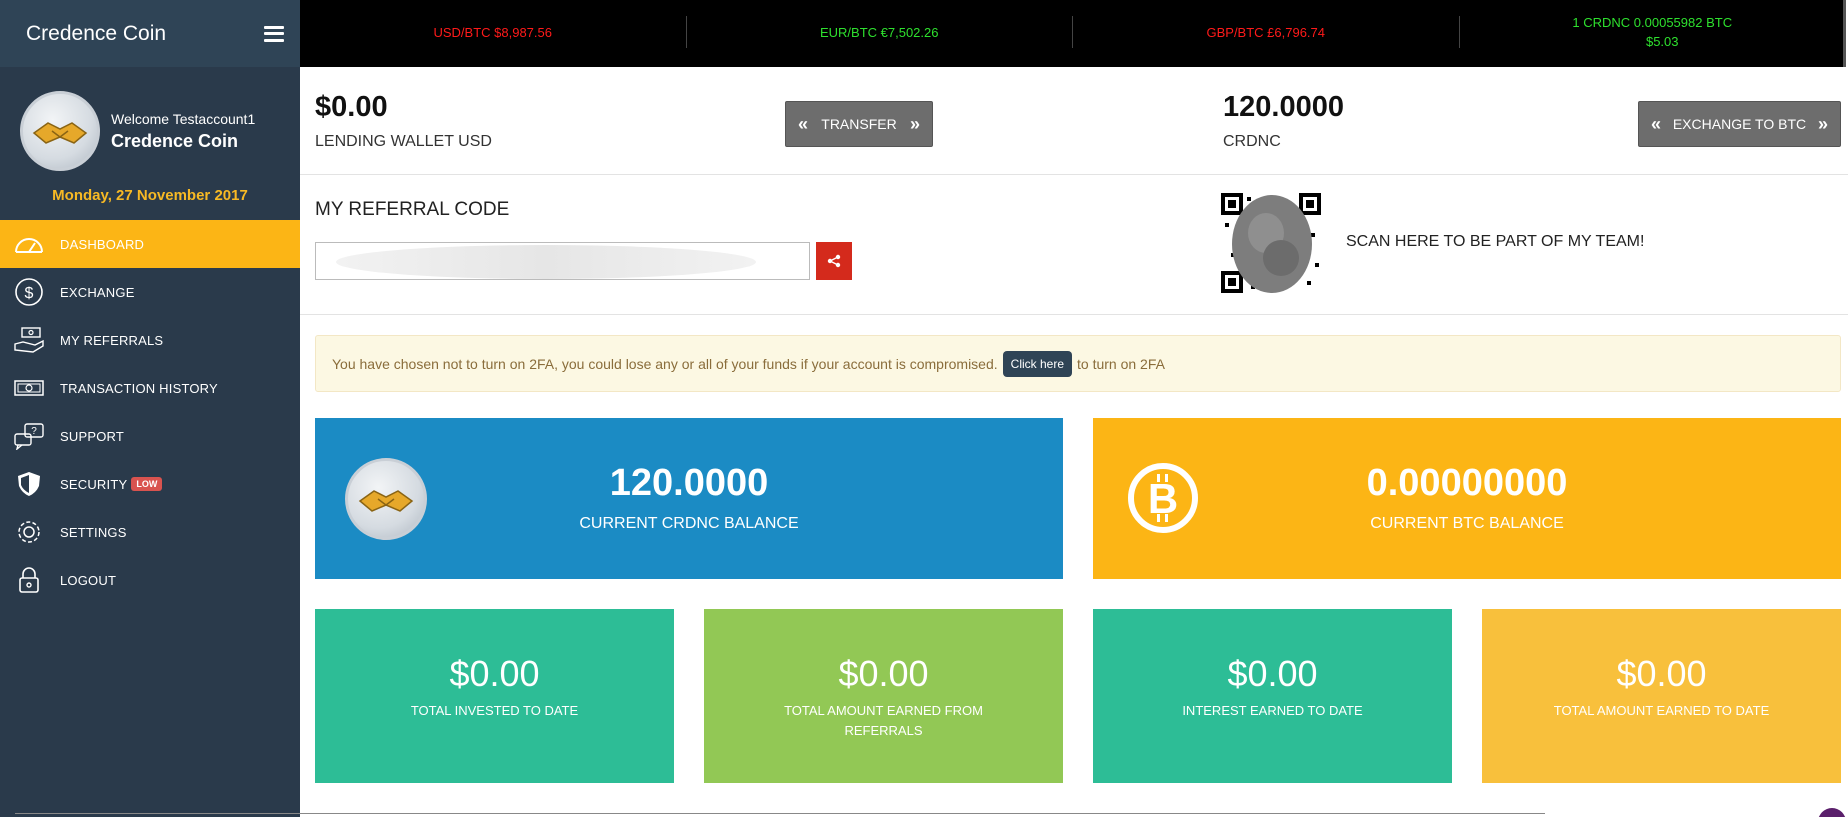  I want to click on ticker-gbp-btc-text: GBP/BTC £6,796.74, so click(1265, 32).